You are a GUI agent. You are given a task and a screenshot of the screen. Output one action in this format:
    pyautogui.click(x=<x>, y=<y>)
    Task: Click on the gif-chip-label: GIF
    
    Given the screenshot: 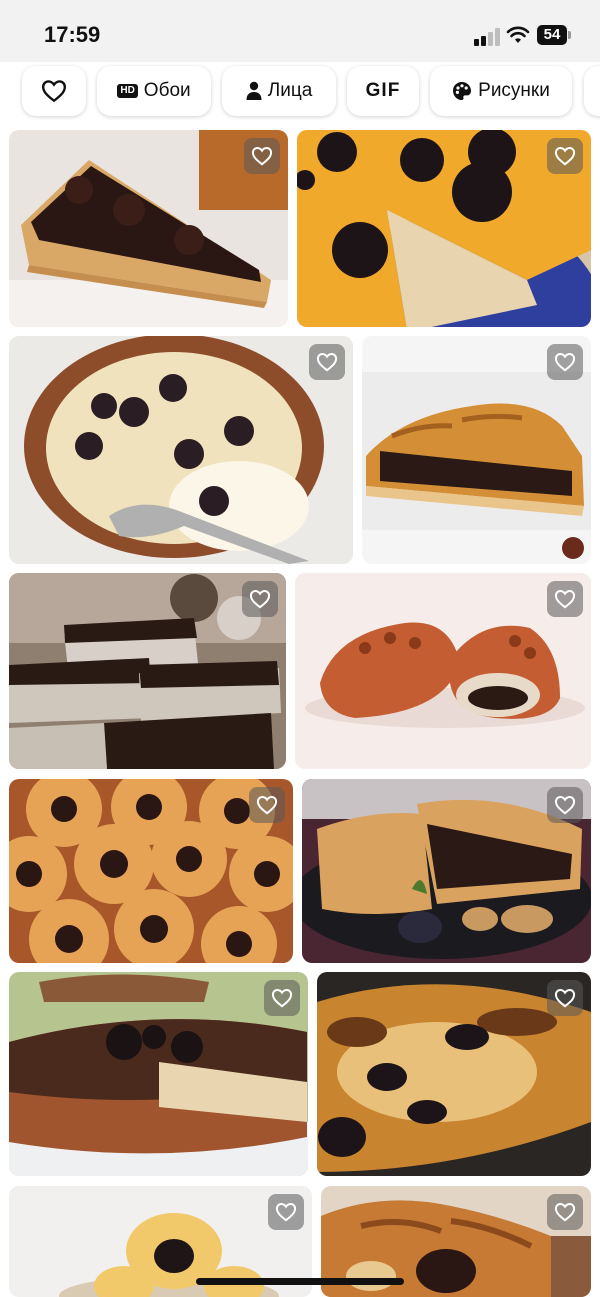 What is the action you would take?
    pyautogui.click(x=383, y=90)
    